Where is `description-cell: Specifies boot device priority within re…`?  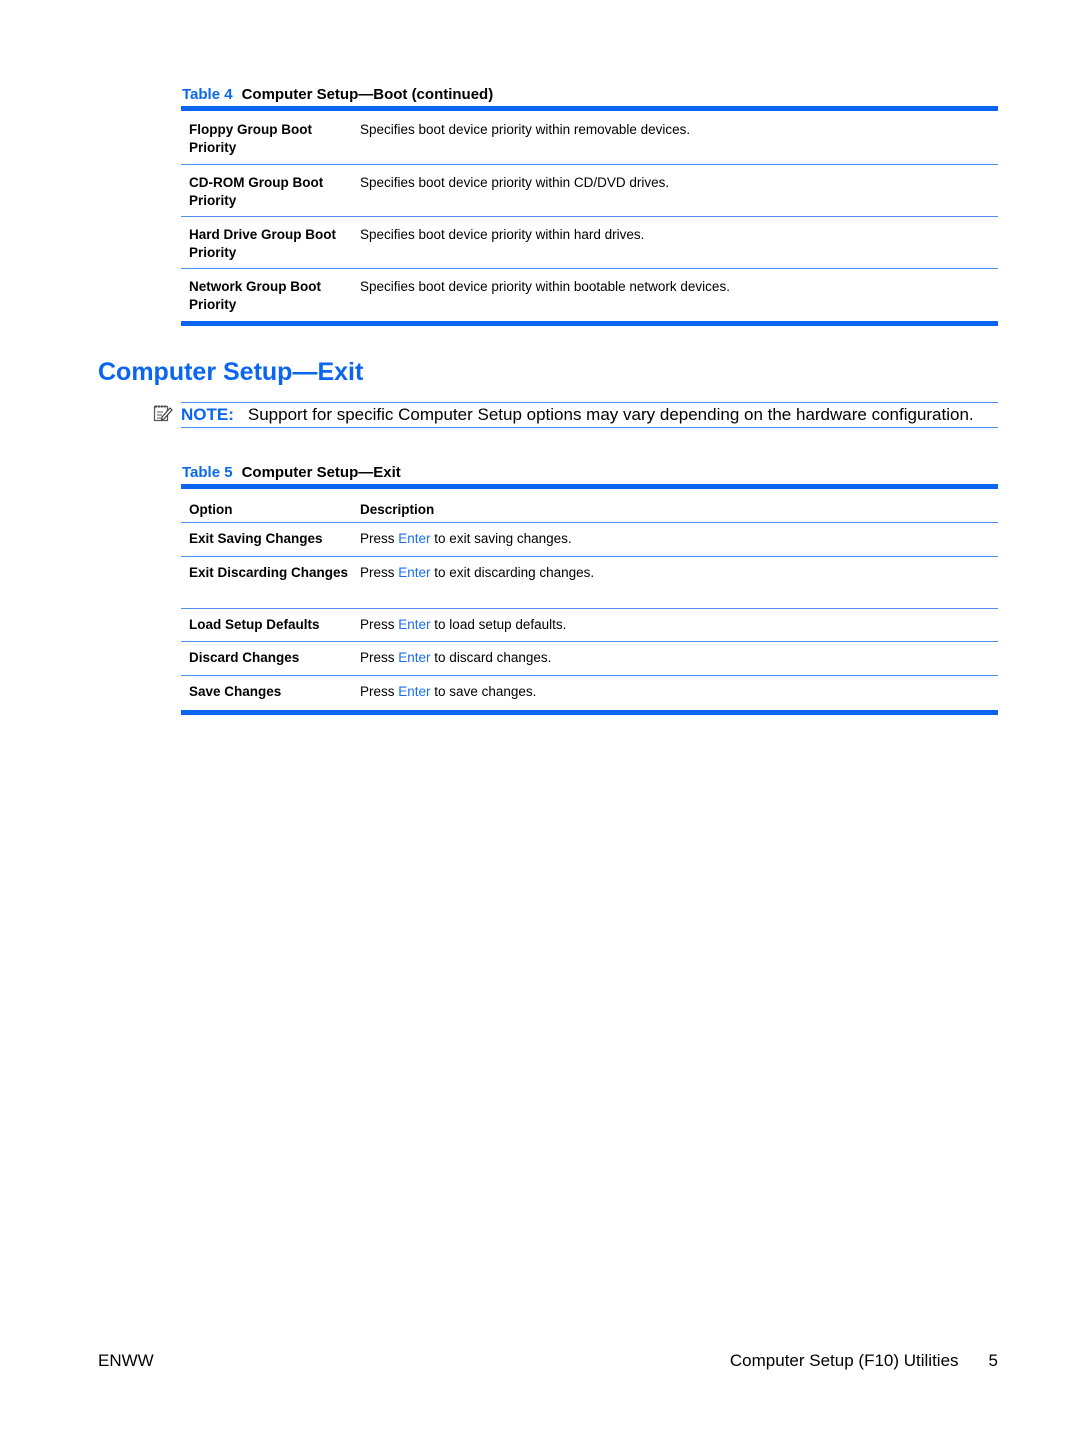 description-cell: Specifies boot device priority within re… is located at coordinates (525, 129).